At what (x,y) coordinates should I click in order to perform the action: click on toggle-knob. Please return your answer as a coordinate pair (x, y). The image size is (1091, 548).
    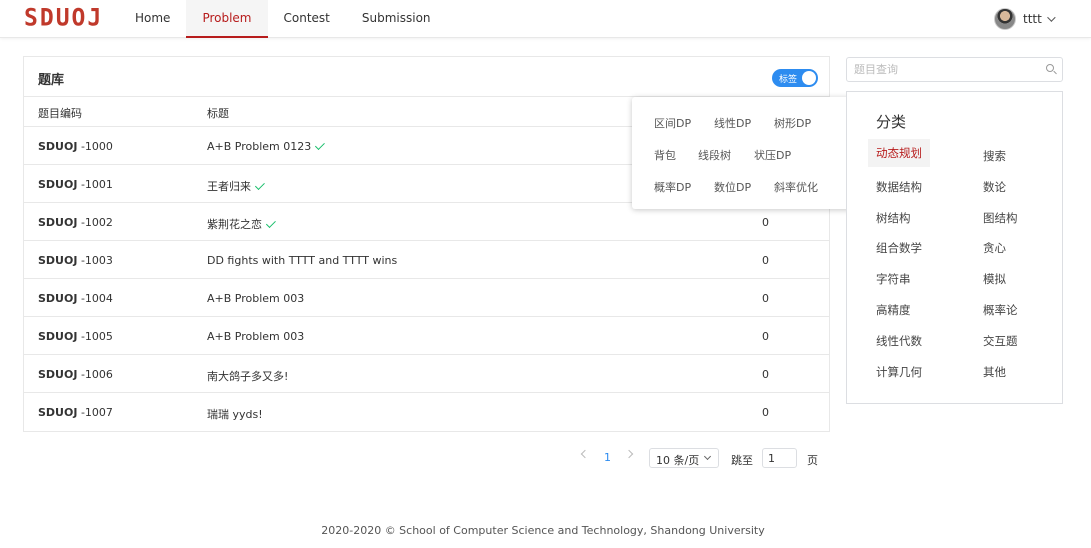
    Looking at the image, I should click on (809, 78).